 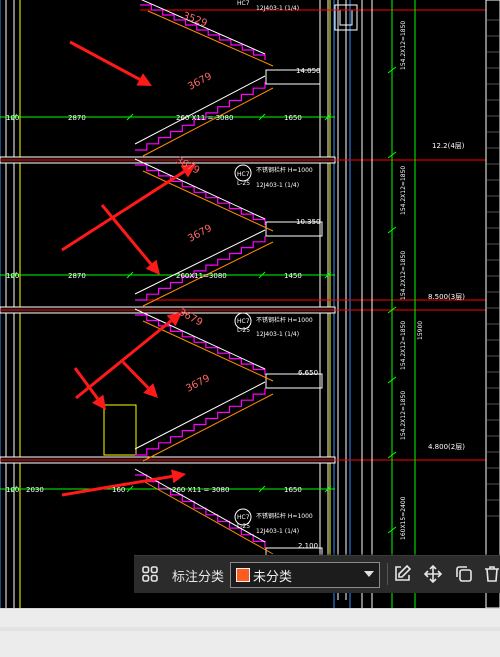 I want to click on move-icon, so click(x=433, y=574).